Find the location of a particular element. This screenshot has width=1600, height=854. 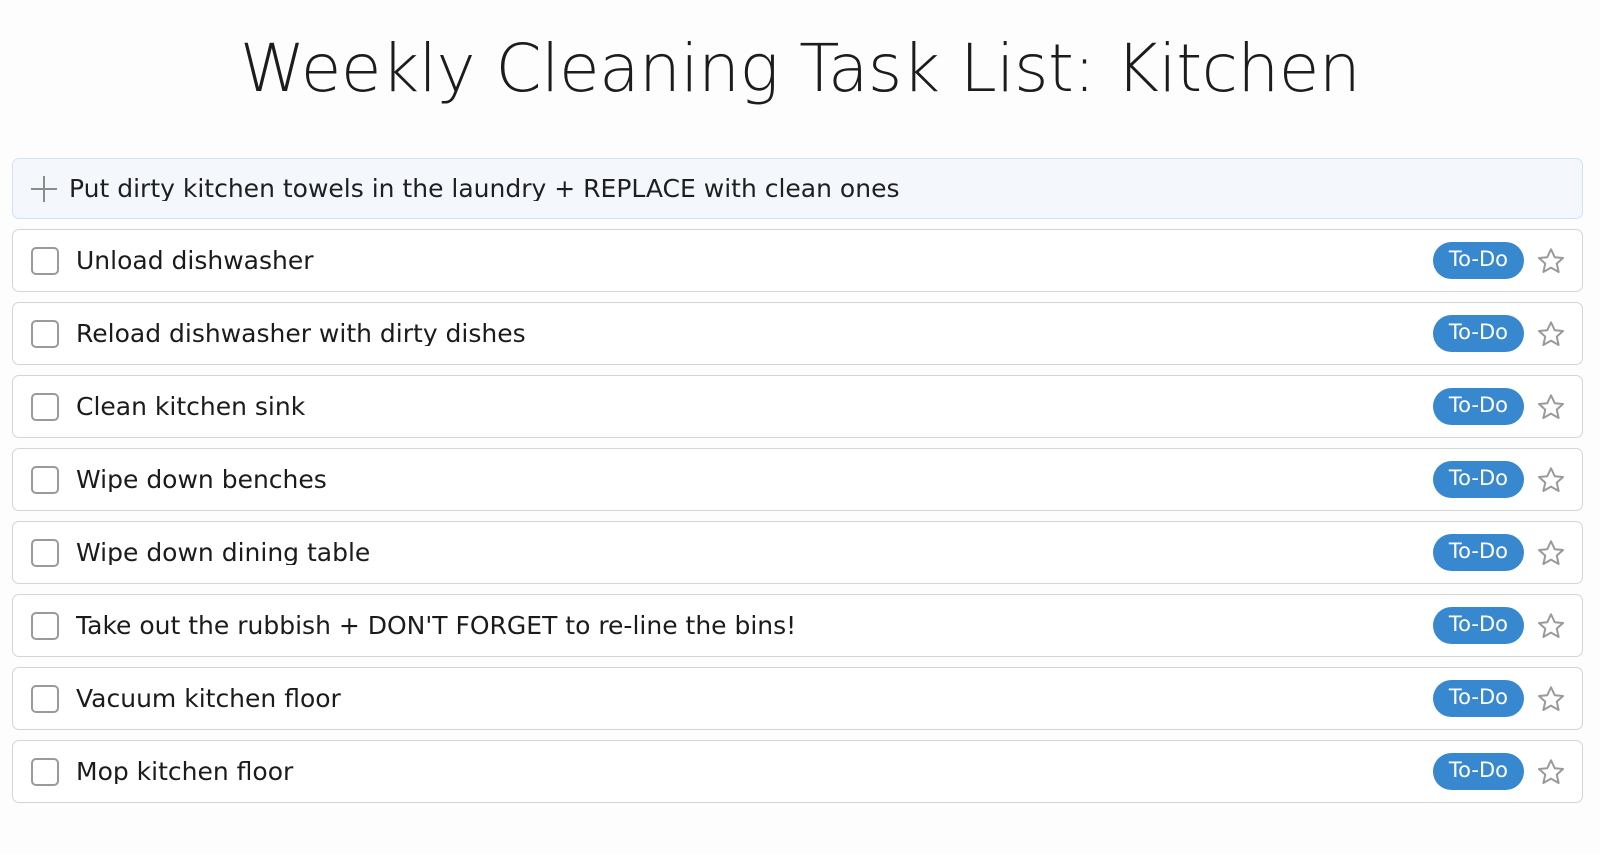

task-row-3: Wipe down benches To-Do is located at coordinates (797, 479).